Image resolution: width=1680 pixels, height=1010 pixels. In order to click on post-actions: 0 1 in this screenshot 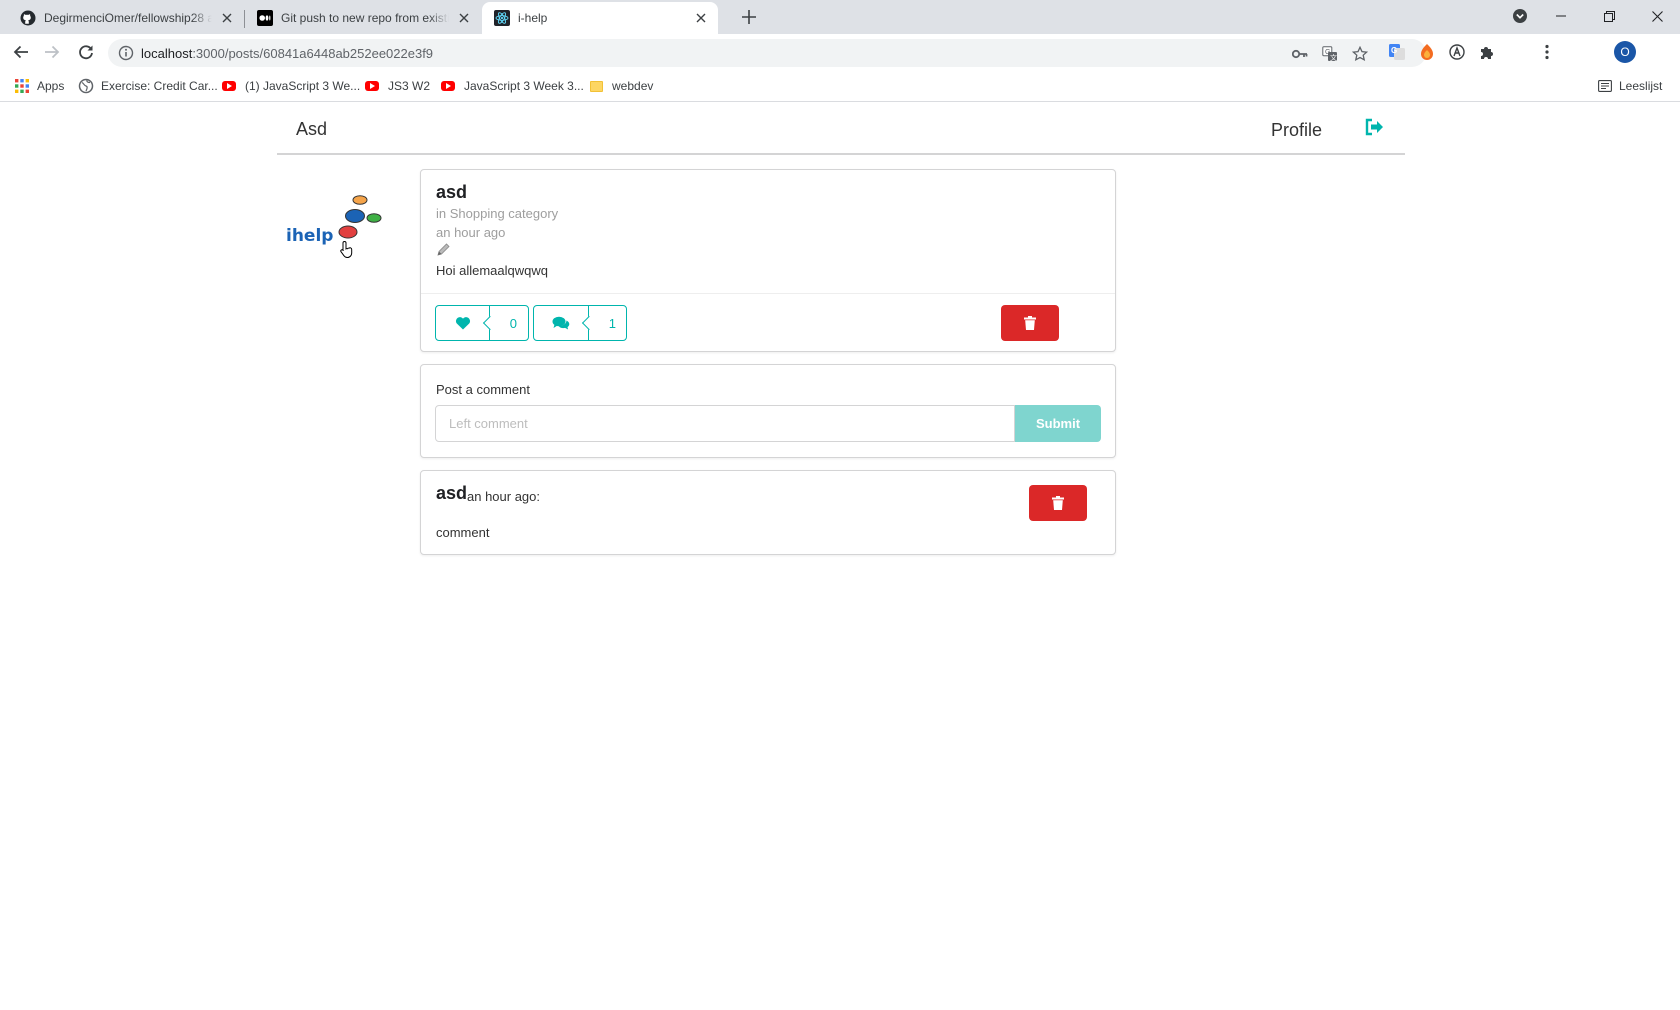, I will do `click(768, 322)`.